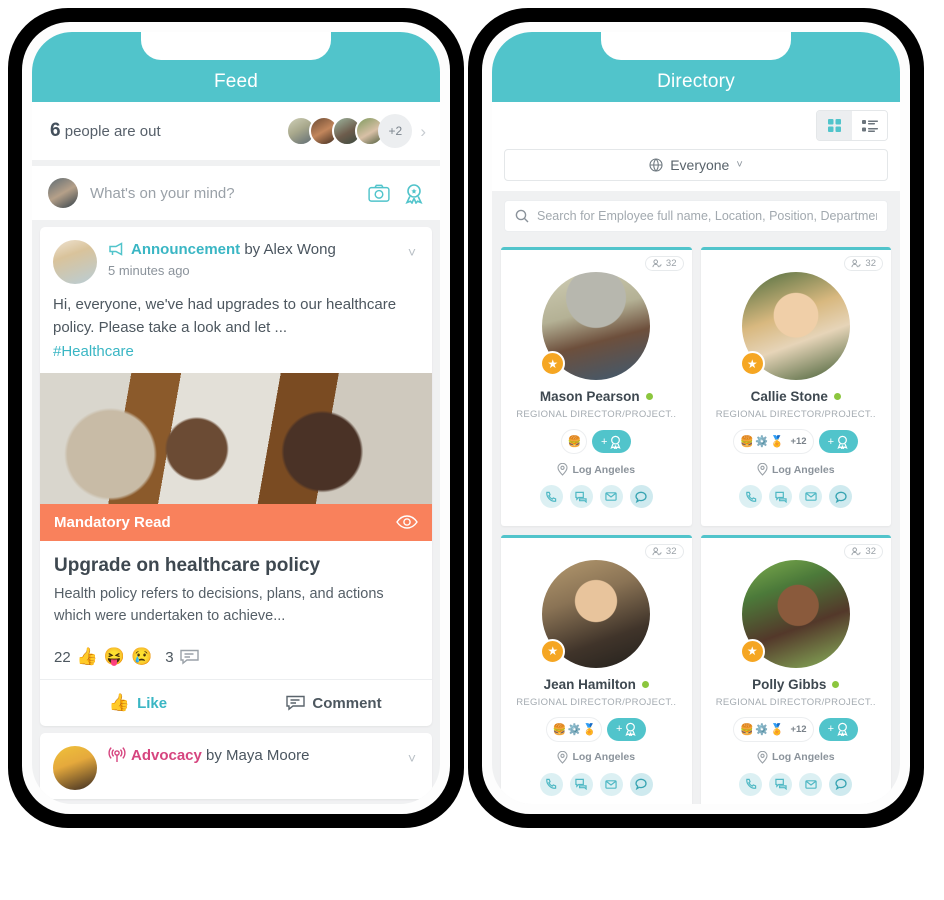  What do you see at coordinates (834, 125) in the screenshot?
I see `grid-view-button` at bounding box center [834, 125].